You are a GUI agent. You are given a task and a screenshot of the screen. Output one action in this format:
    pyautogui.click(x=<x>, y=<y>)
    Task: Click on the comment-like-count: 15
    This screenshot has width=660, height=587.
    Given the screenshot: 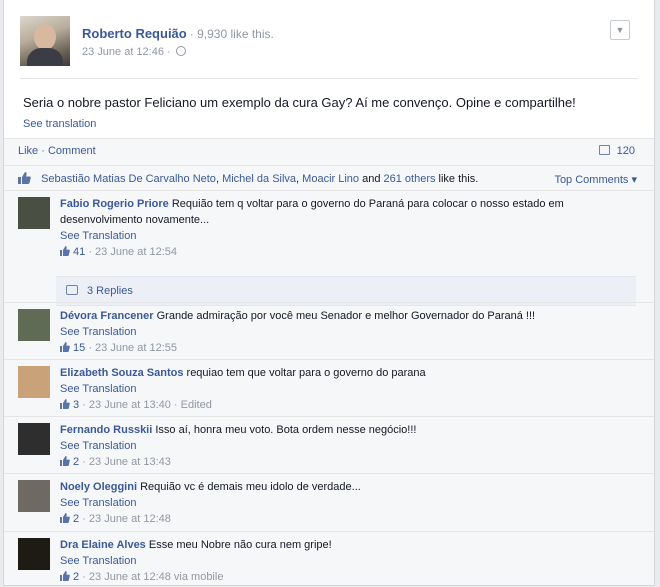 What is the action you would take?
    pyautogui.click(x=79, y=348)
    